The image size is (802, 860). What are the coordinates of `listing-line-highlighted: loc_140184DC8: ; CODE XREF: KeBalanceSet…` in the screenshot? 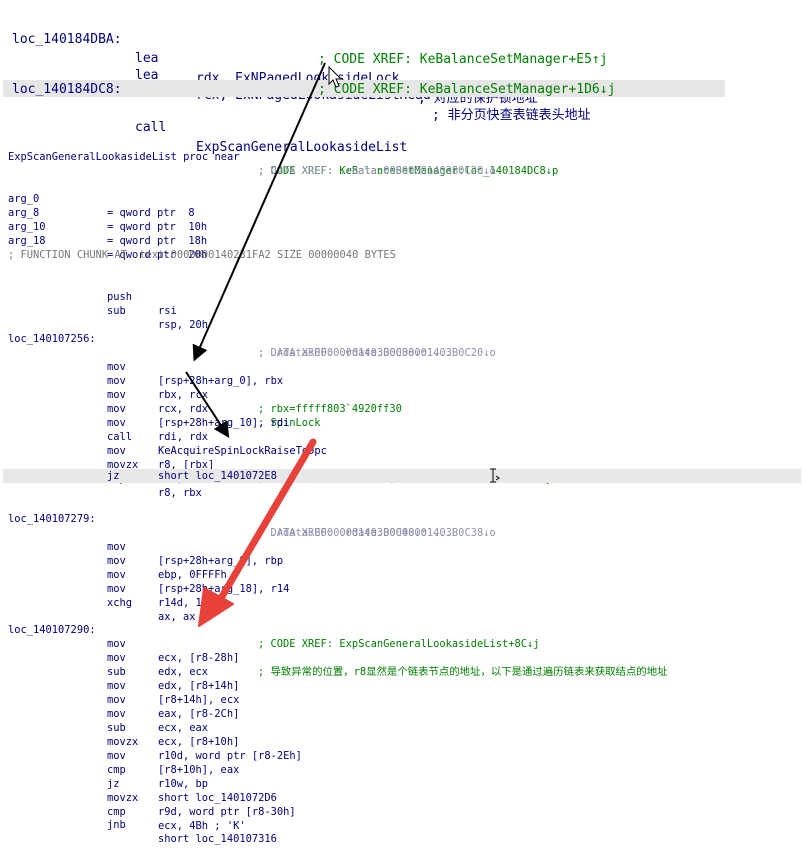 It's located at (364, 88).